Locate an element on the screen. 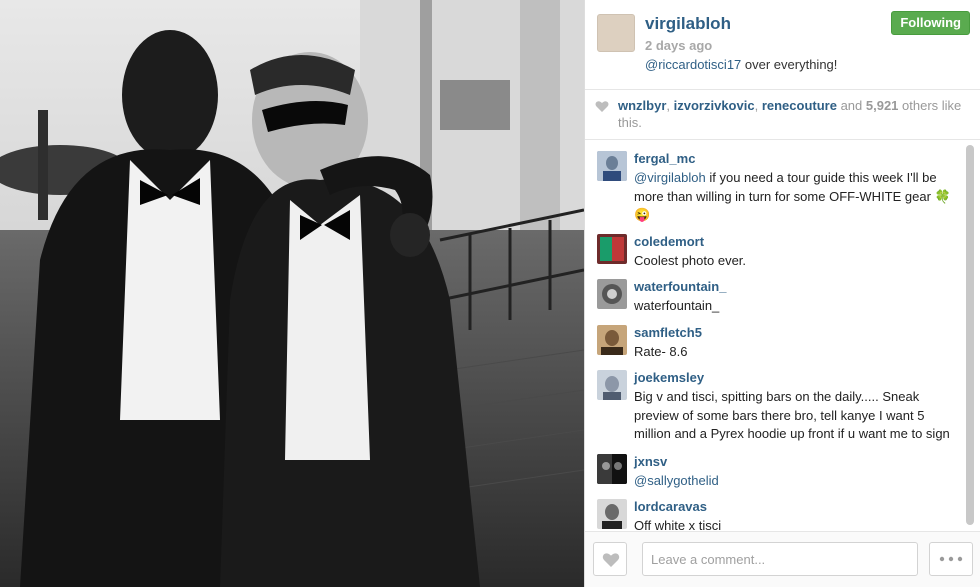 The image size is (980, 587). like-button is located at coordinates (610, 559).